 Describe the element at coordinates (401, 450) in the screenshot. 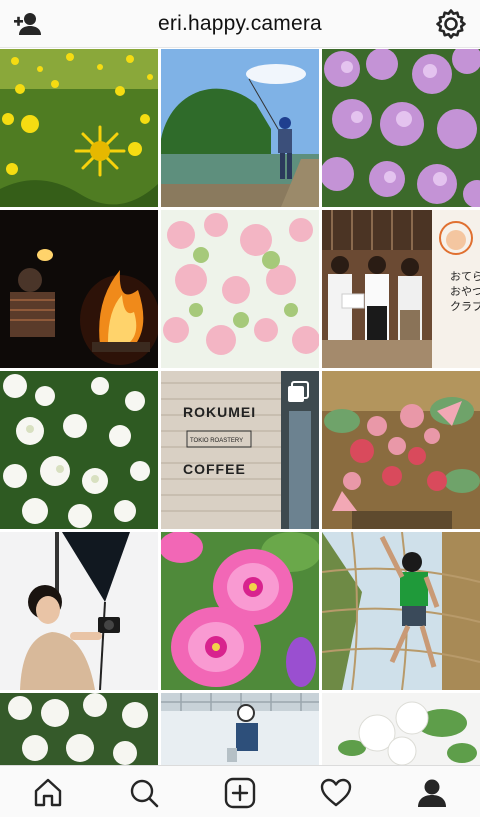

I see `photo-tile-bouquet` at that location.